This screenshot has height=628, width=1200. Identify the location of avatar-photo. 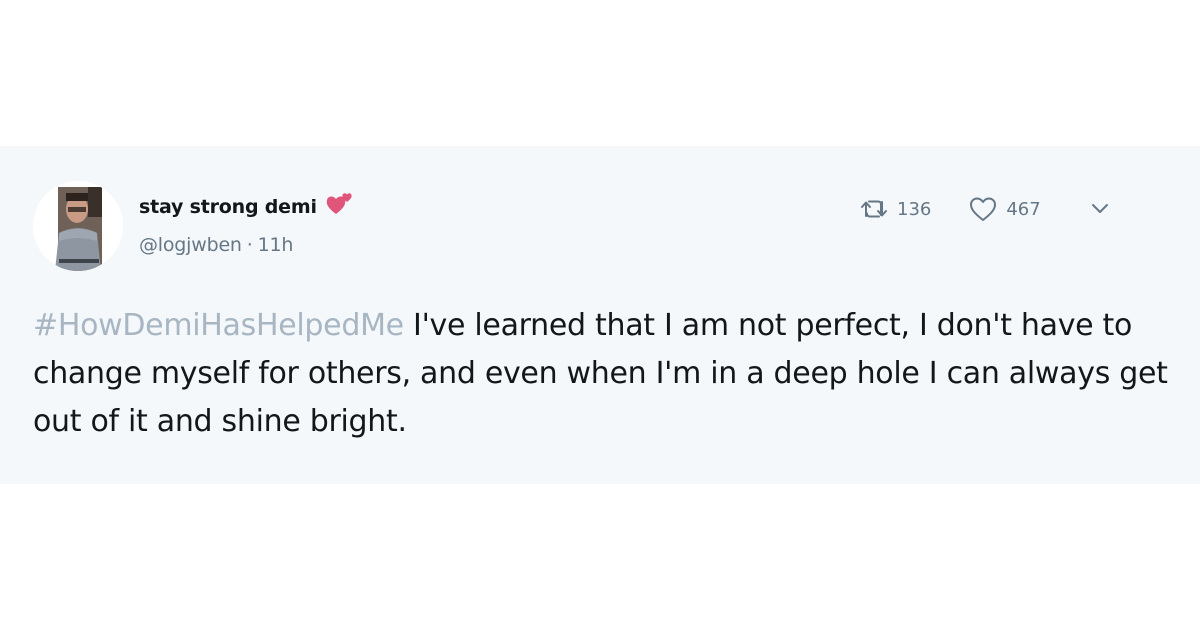
(78, 226).